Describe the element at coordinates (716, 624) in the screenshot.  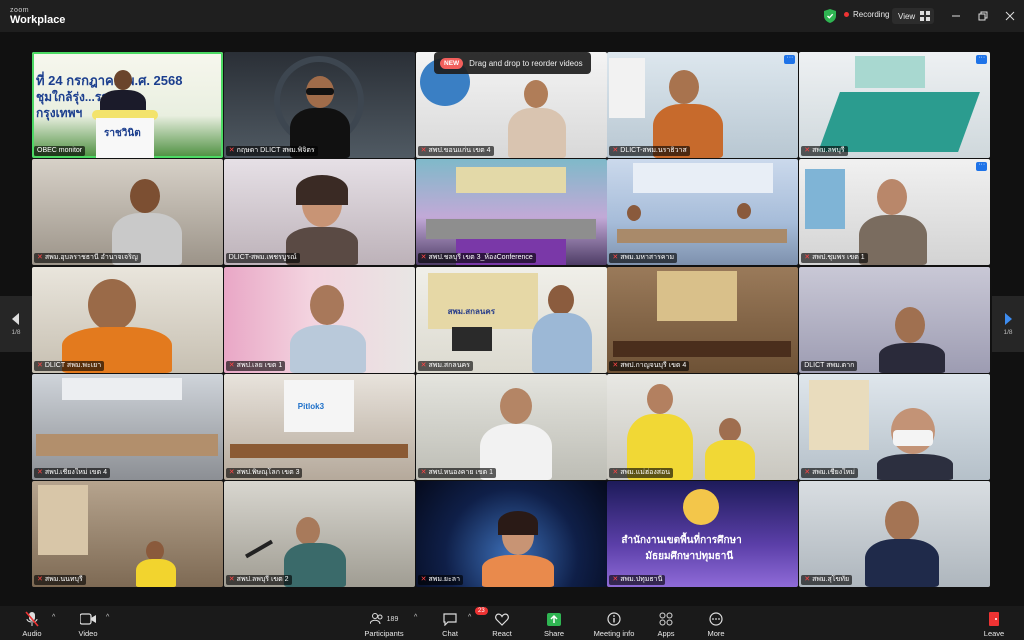
I see `more-button: More` at that location.